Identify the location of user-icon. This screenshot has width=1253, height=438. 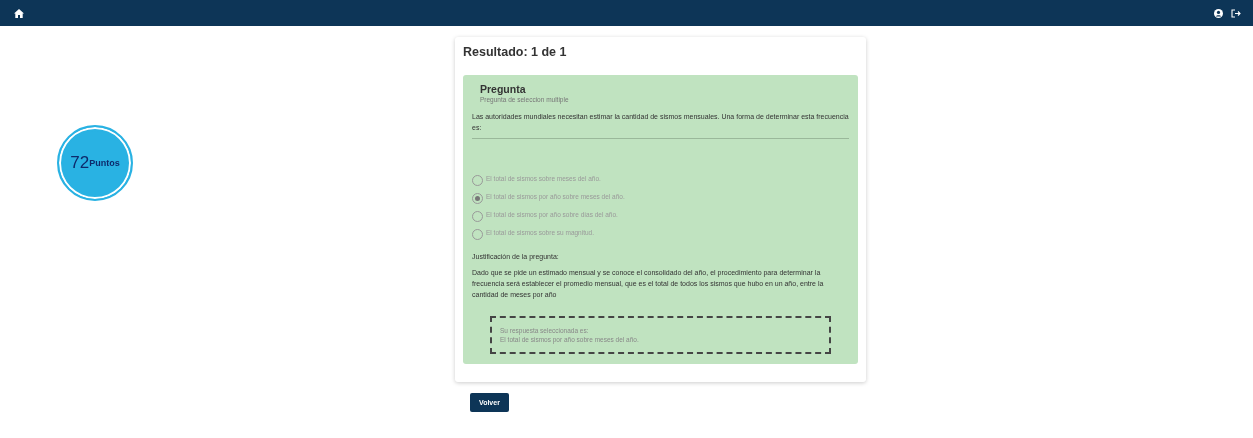
(1218, 13).